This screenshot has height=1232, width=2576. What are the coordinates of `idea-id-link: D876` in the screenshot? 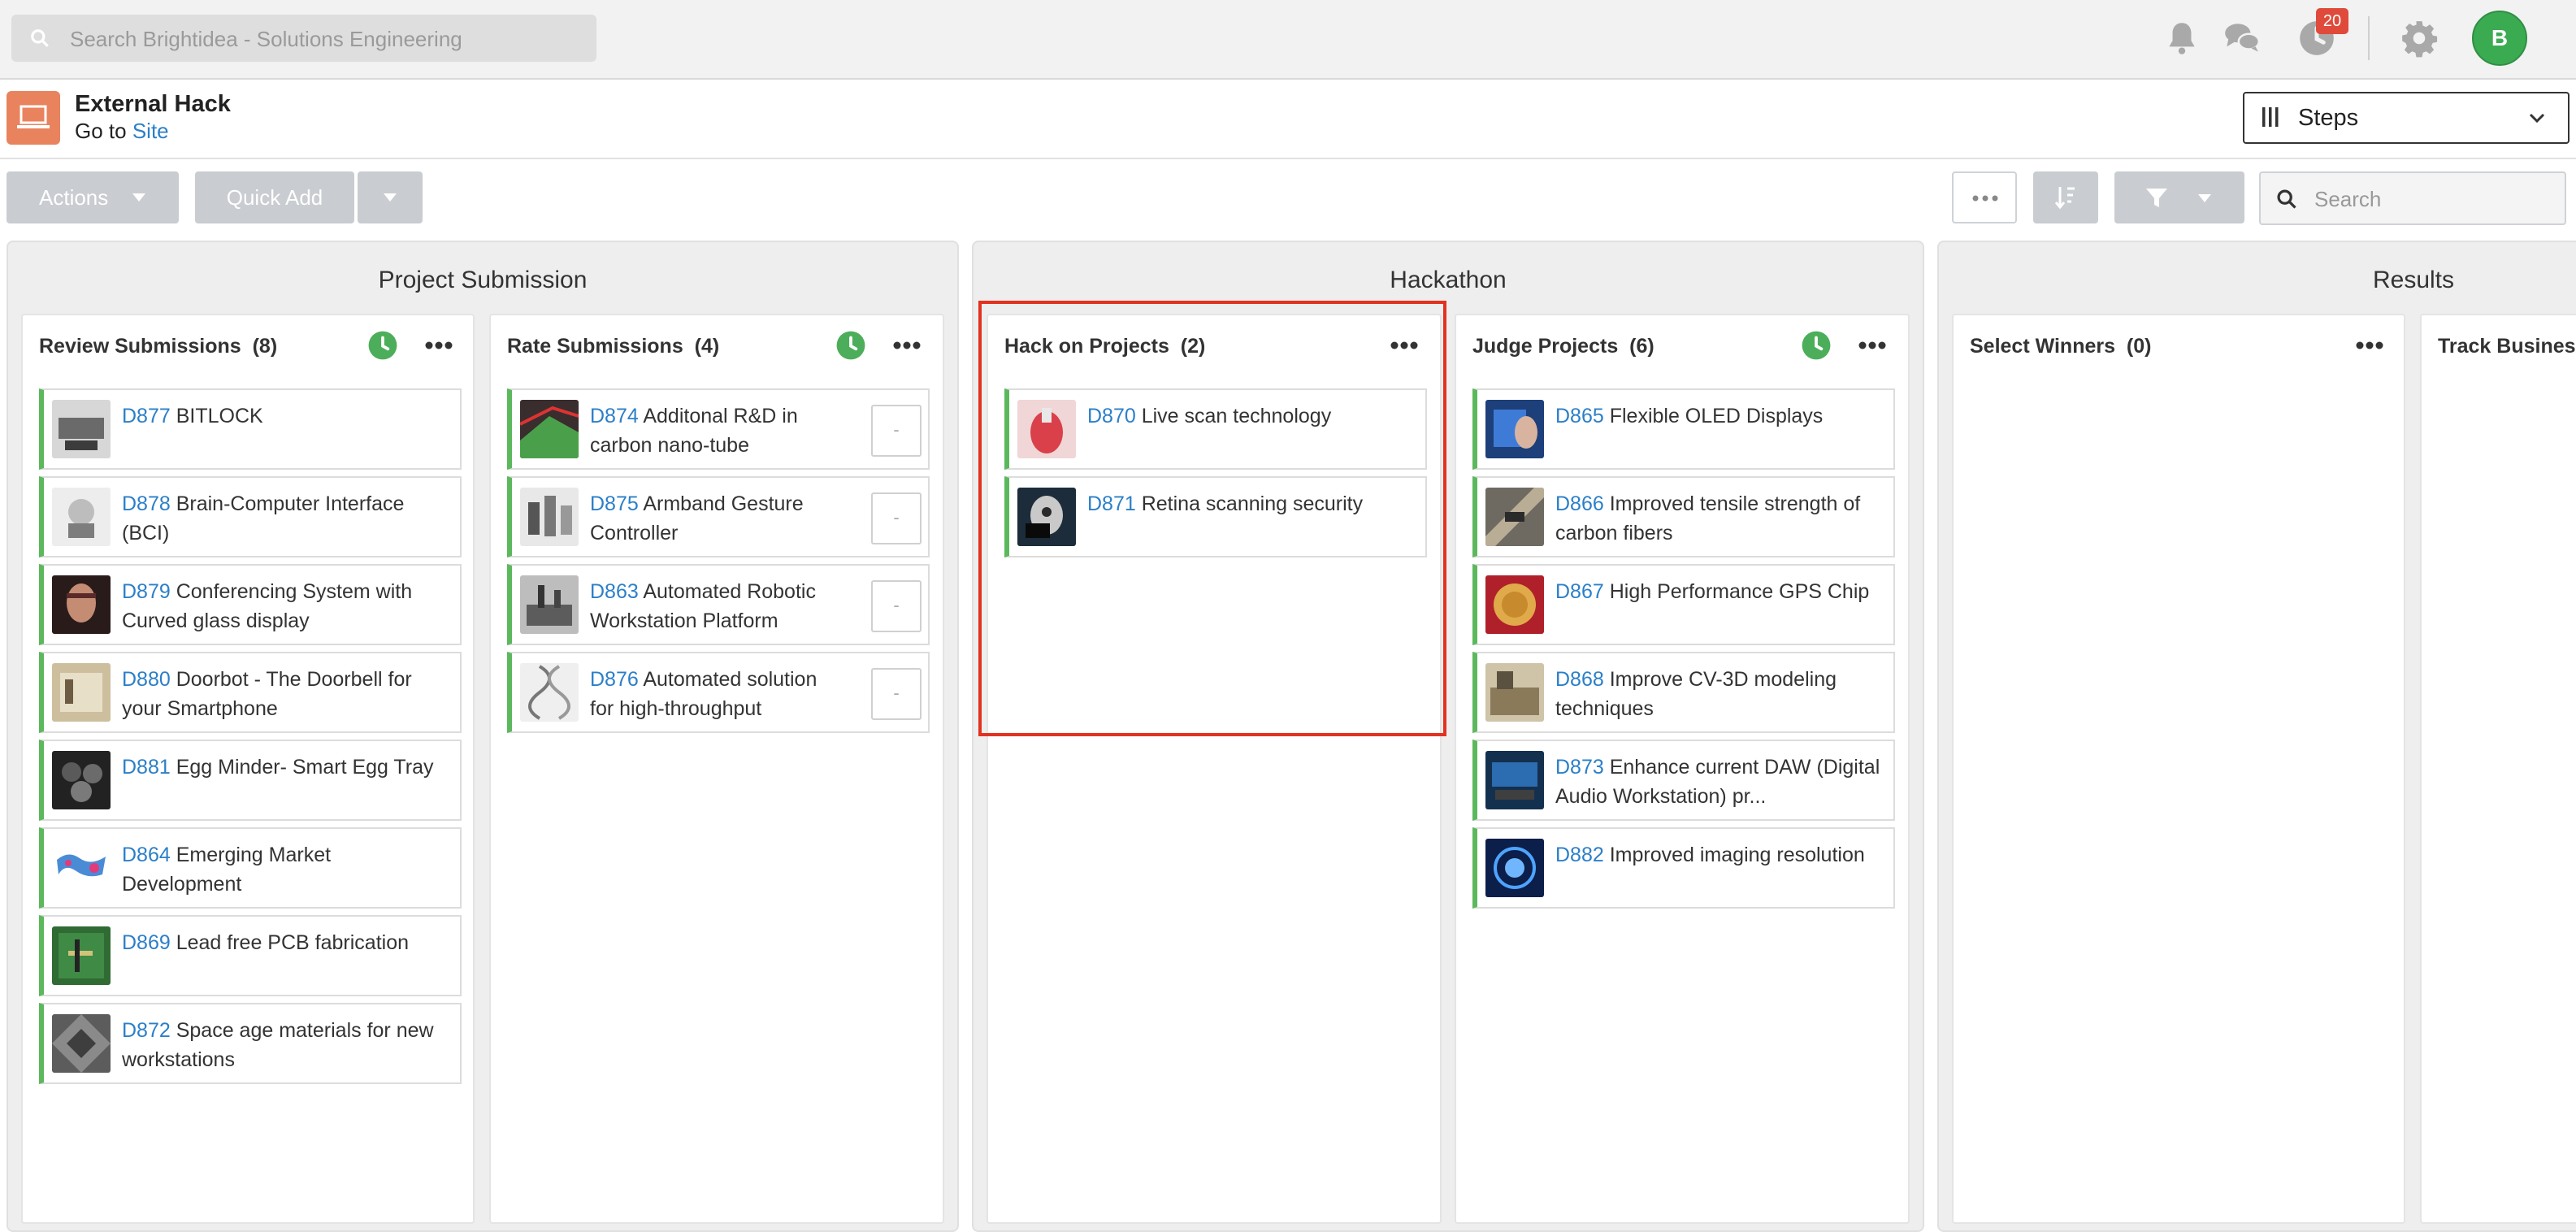 It's located at (614, 680).